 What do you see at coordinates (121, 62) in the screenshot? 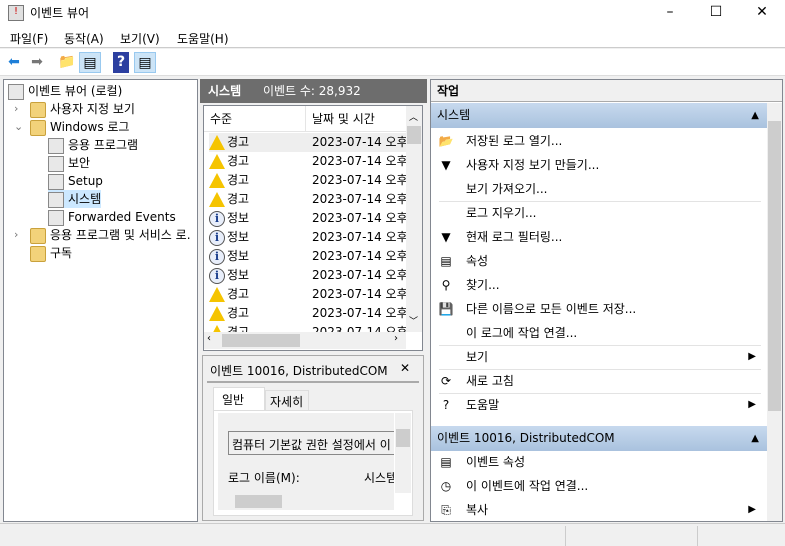
I see `help-button: ?` at bounding box center [121, 62].